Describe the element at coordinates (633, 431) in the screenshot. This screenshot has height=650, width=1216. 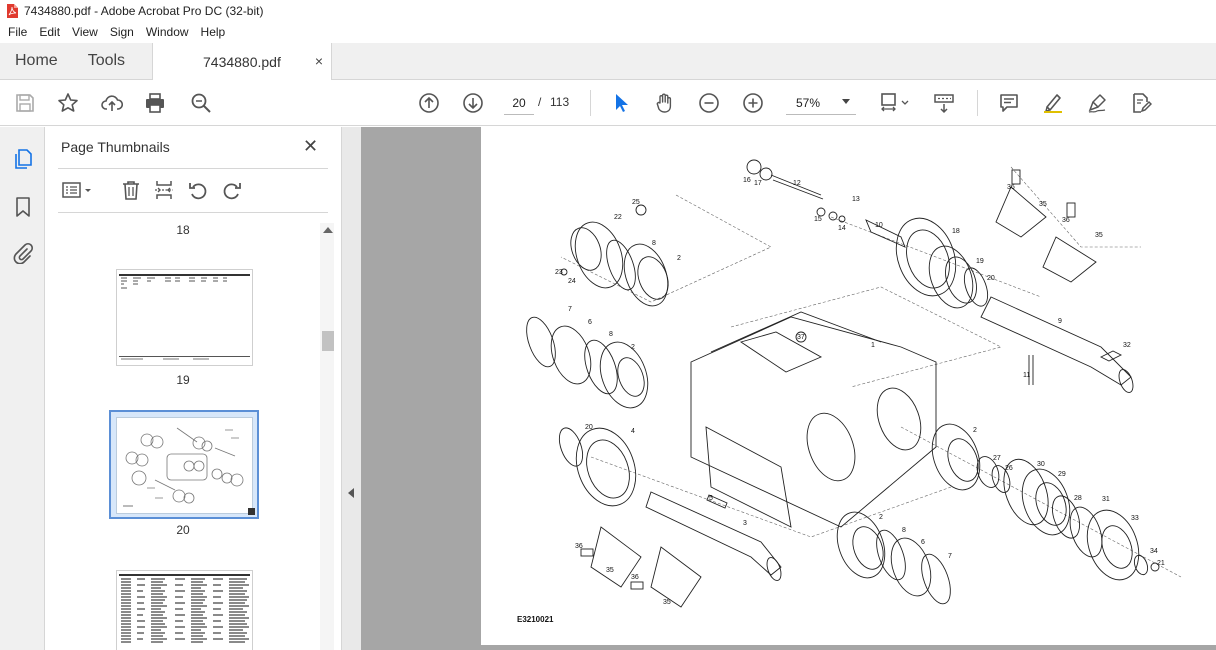
I see `callout-4: 4` at that location.